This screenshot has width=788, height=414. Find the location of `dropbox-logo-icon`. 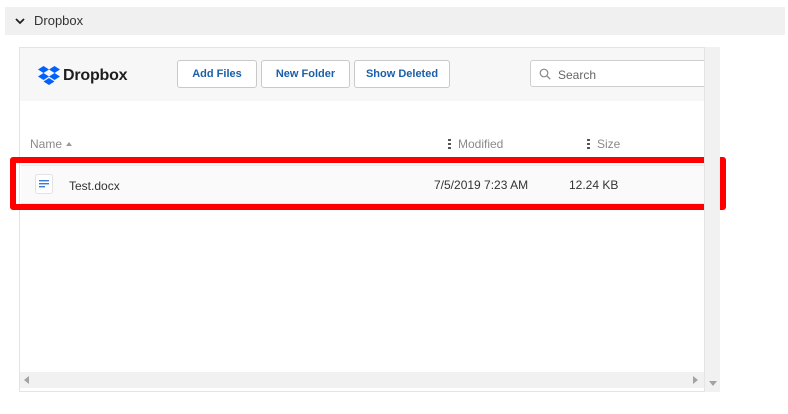

dropbox-logo-icon is located at coordinates (49, 75).